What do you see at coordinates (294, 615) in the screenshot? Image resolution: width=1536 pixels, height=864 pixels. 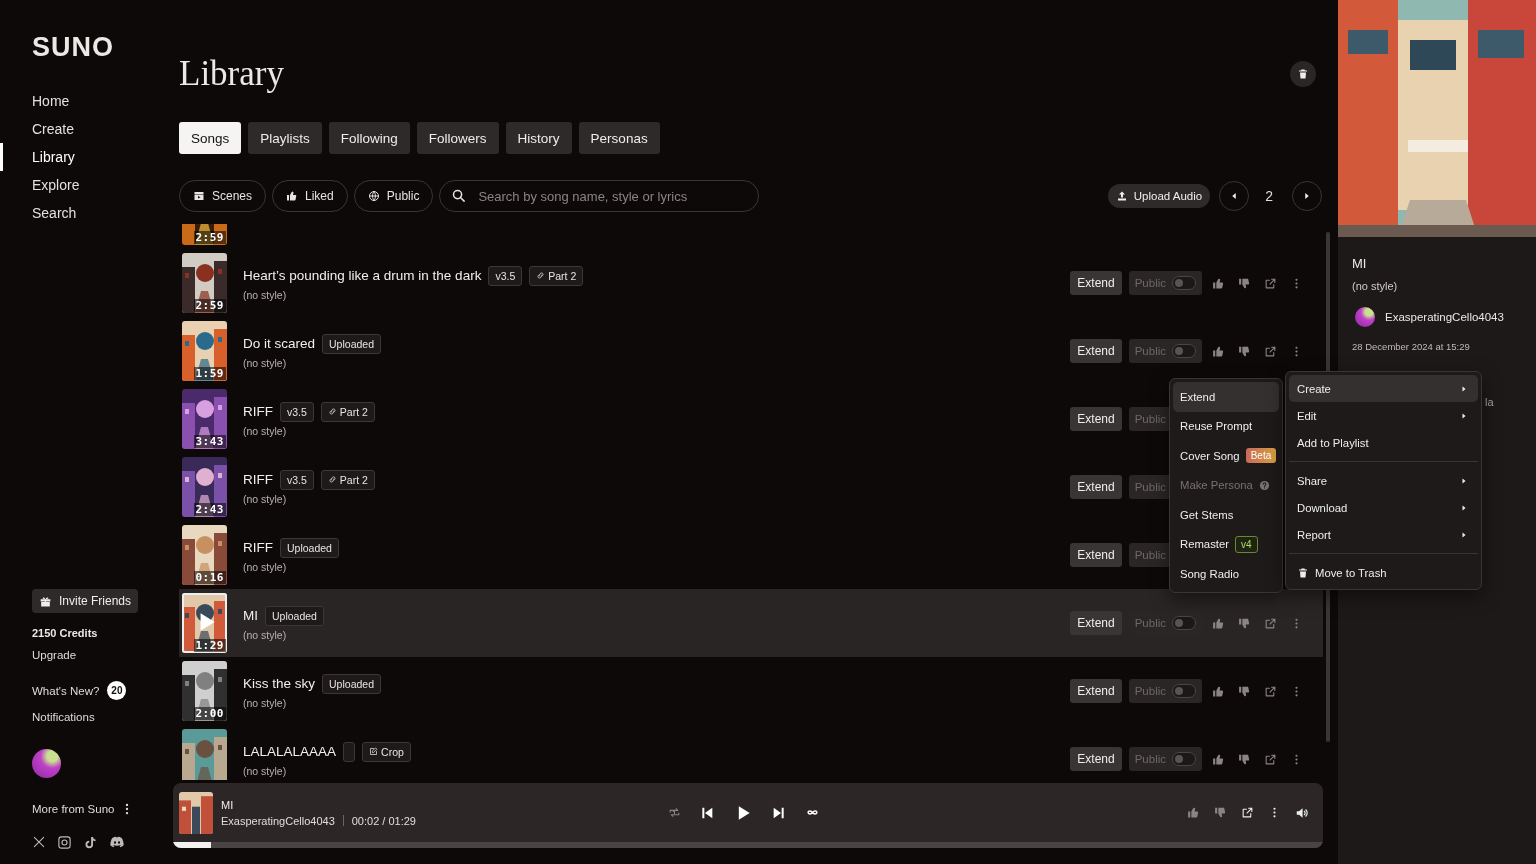 I see `uploaded-tag: Uploaded` at bounding box center [294, 615].